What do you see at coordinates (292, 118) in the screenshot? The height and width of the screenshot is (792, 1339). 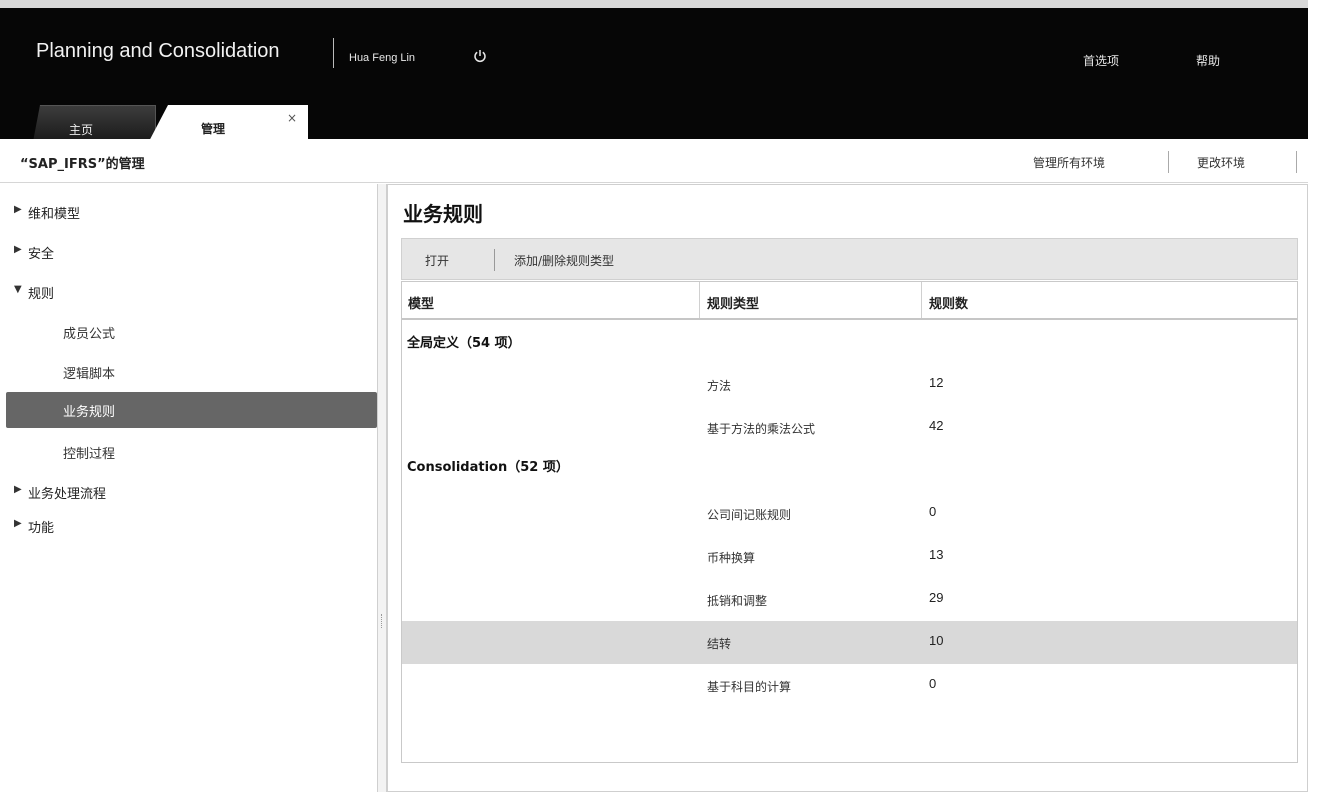 I see `close-tab-icon: ×` at bounding box center [292, 118].